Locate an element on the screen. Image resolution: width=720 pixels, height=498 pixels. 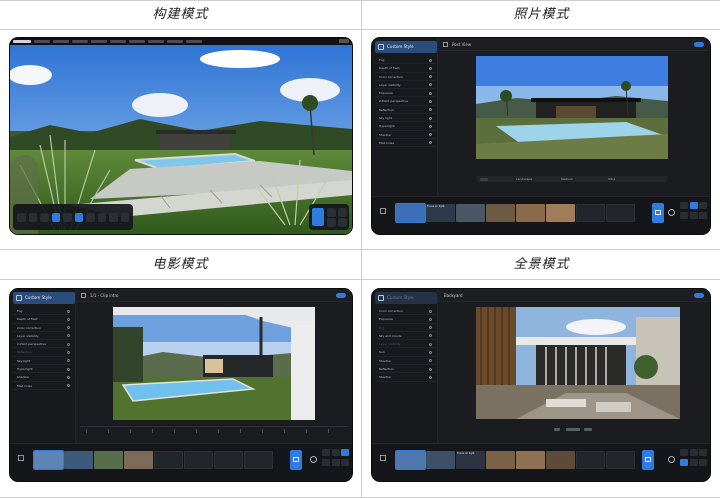
panorama-thumbnail: Focus on light is located at coordinates (470, 460).